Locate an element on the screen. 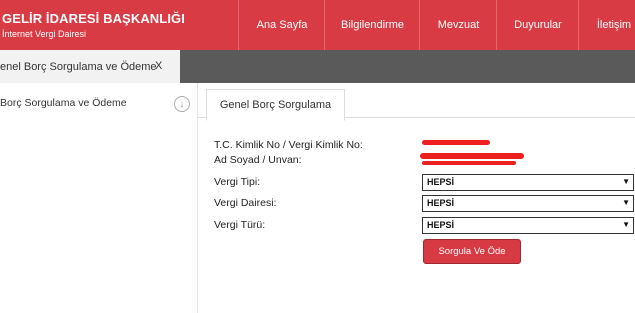 This screenshot has width=635, height=313. tab-genel-borc-sorgulama: Genel Borç Sorgulama is located at coordinates (275, 105).